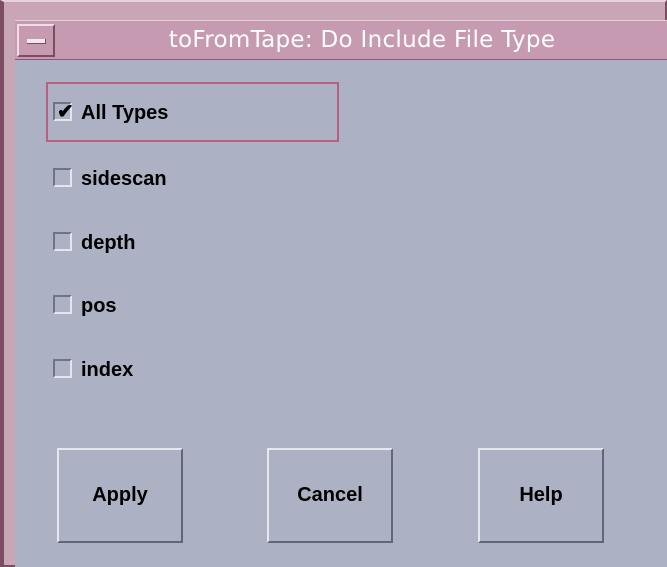  I want to click on cancel-button: Cancel, so click(330, 495).